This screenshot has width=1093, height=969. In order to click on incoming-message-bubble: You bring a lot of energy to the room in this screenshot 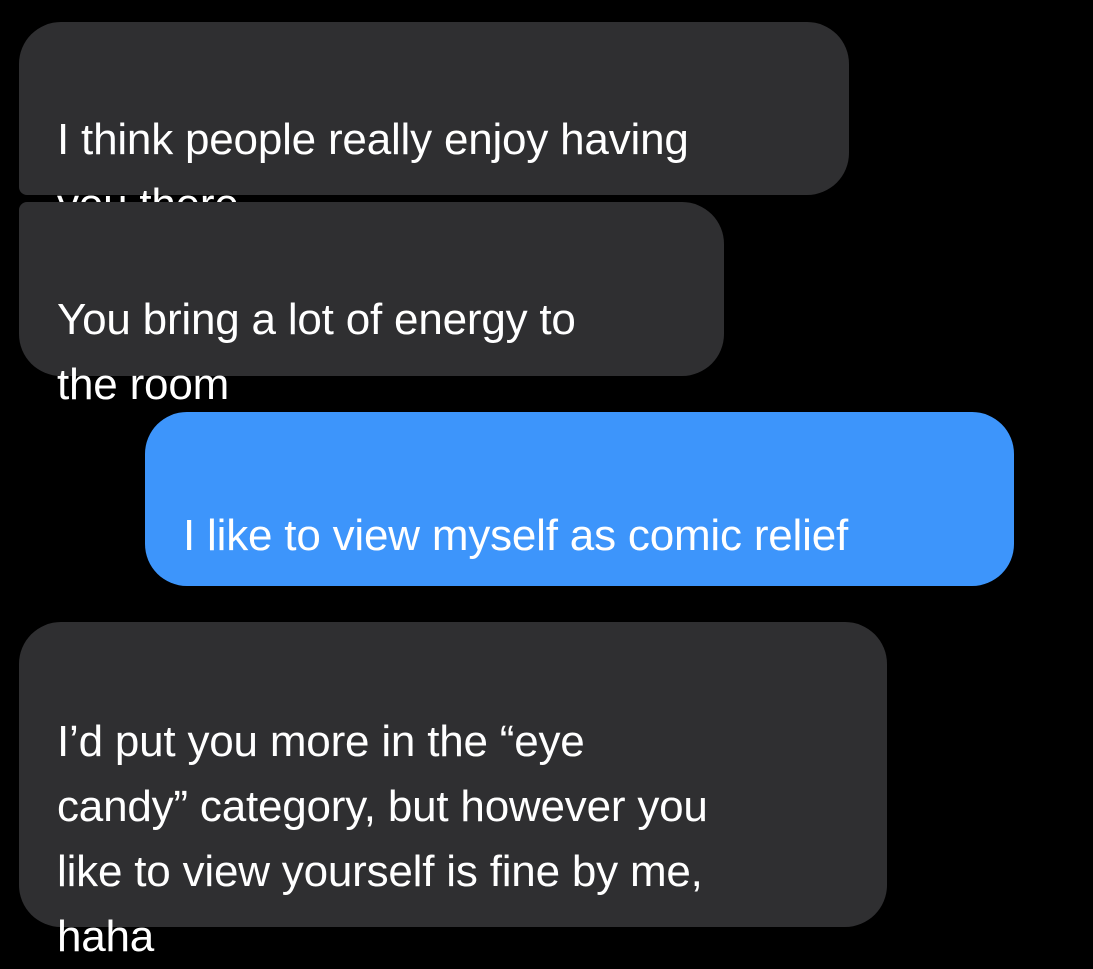, I will do `click(371, 305)`.